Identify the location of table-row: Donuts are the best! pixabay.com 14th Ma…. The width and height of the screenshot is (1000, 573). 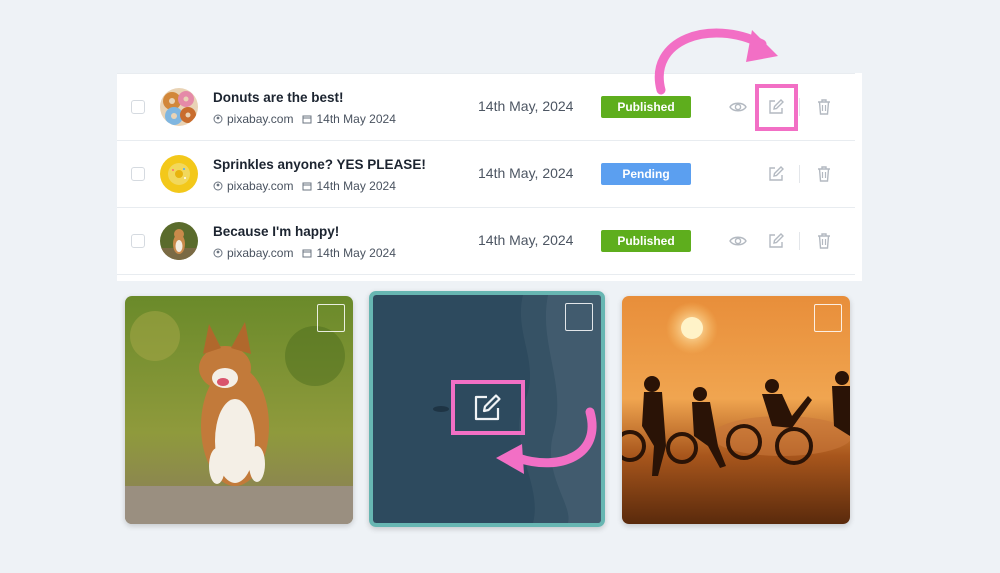
(486, 106).